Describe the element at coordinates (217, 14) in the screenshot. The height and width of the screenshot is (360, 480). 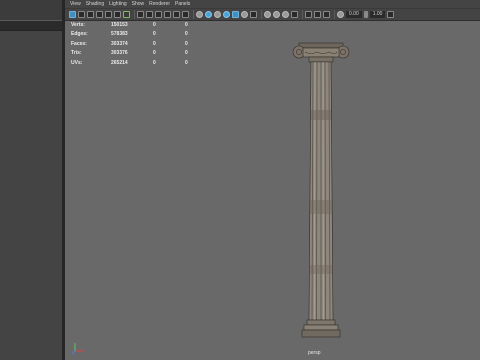
I see `default-material-icon` at that location.